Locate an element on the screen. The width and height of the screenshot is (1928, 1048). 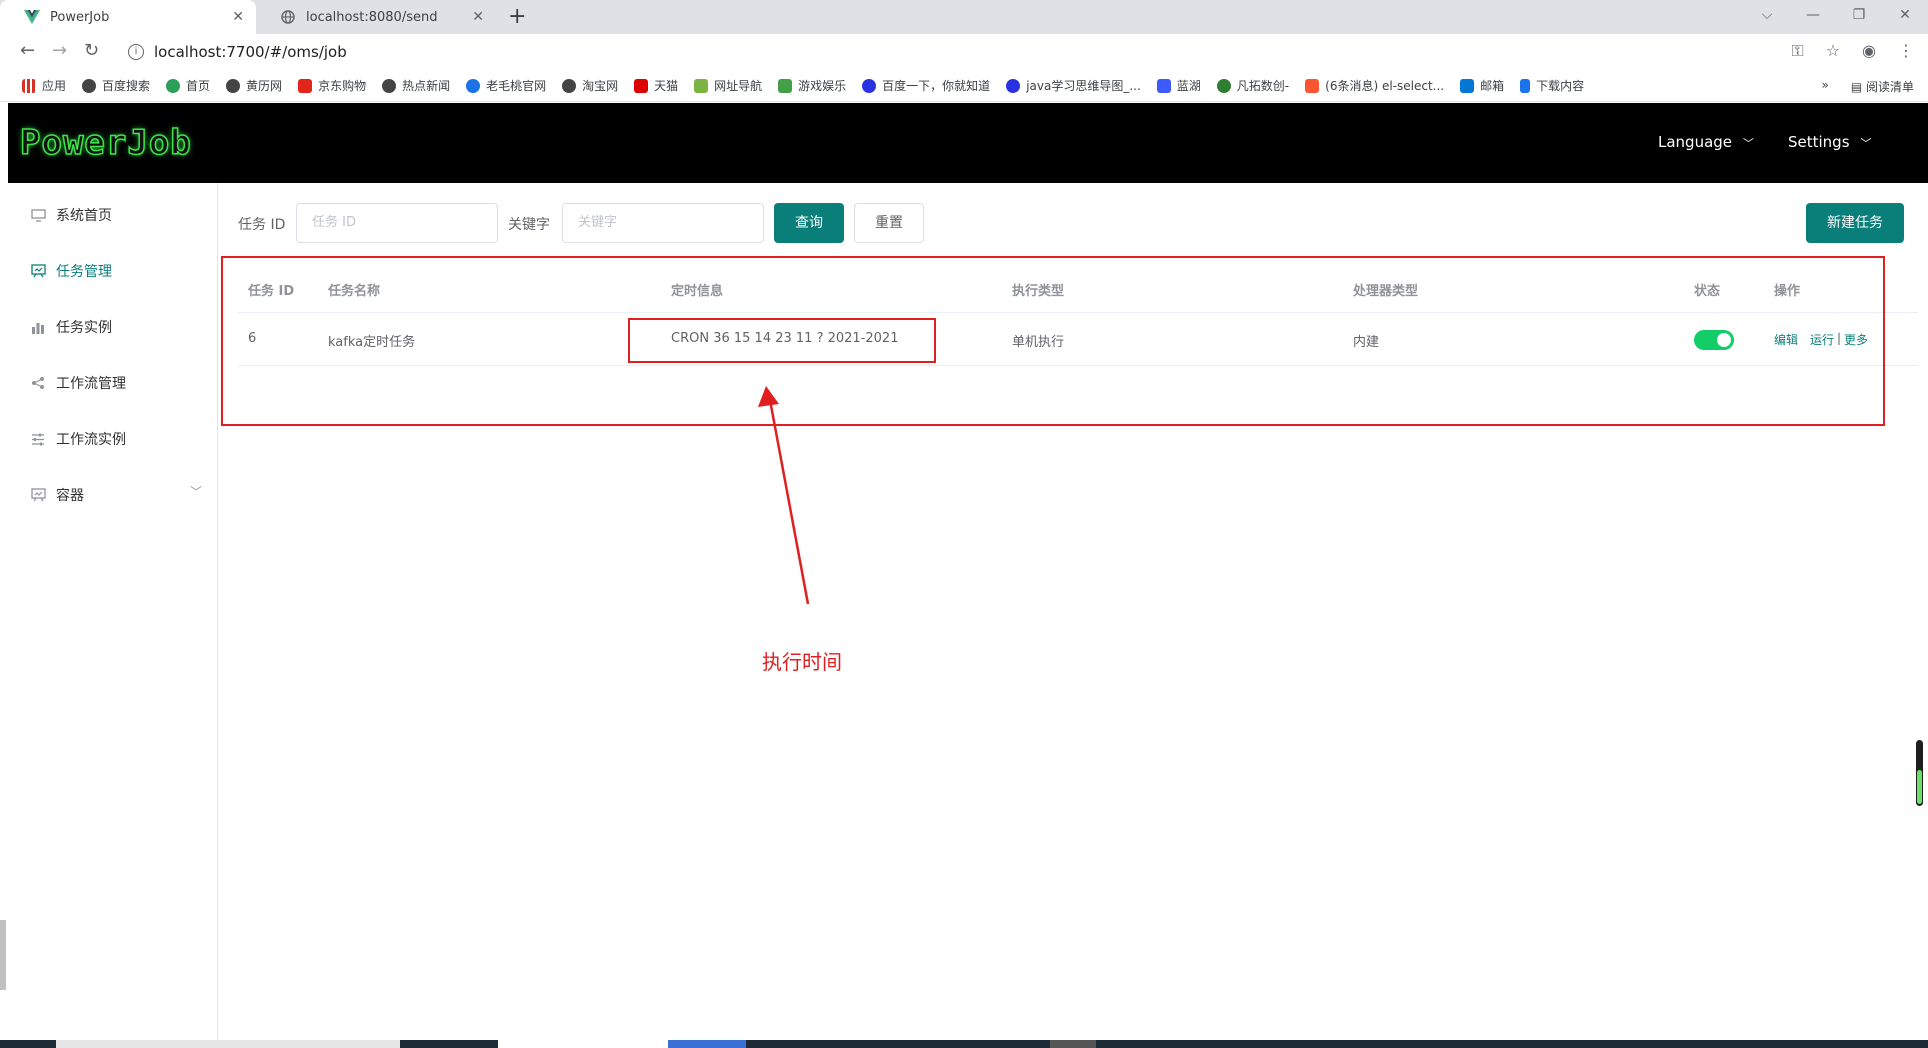
info-icon: i is located at coordinates (136, 52).